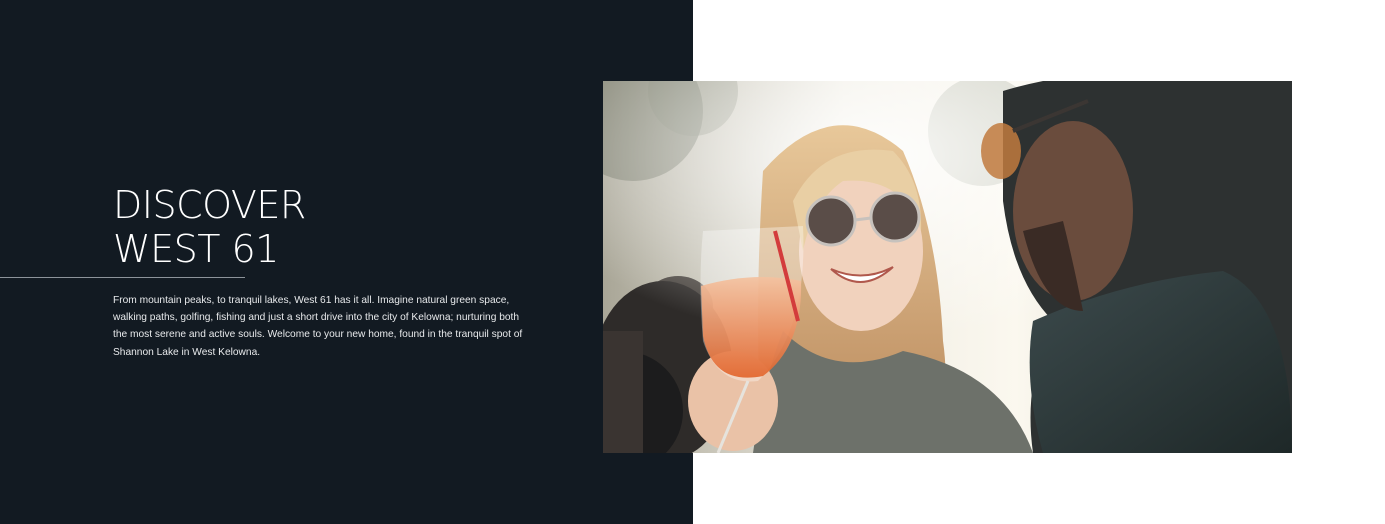 The image size is (1385, 524). I want to click on section-heading: DISCOVER WEST 61, so click(209, 227).